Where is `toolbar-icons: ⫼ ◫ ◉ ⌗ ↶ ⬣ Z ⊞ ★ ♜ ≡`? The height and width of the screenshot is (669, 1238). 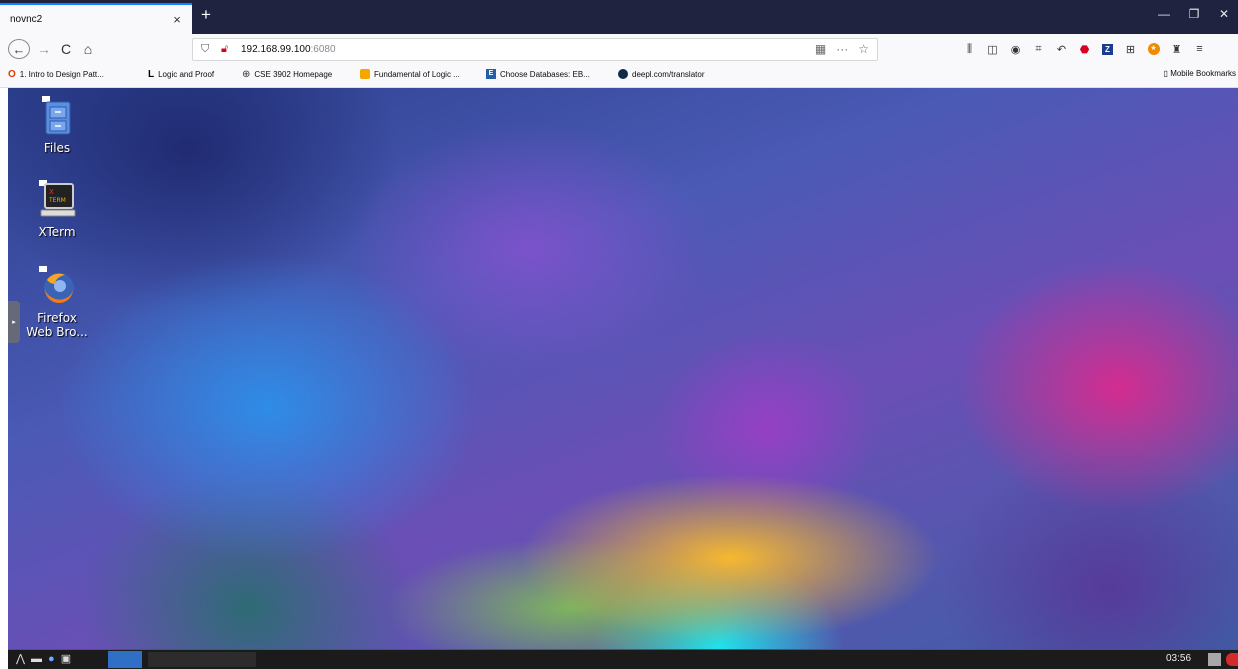
toolbar-icons: ⫼ ◫ ◉ ⌗ ↶ ⬣ Z ⊞ ★ ♜ ≡ is located at coordinates (1084, 49).